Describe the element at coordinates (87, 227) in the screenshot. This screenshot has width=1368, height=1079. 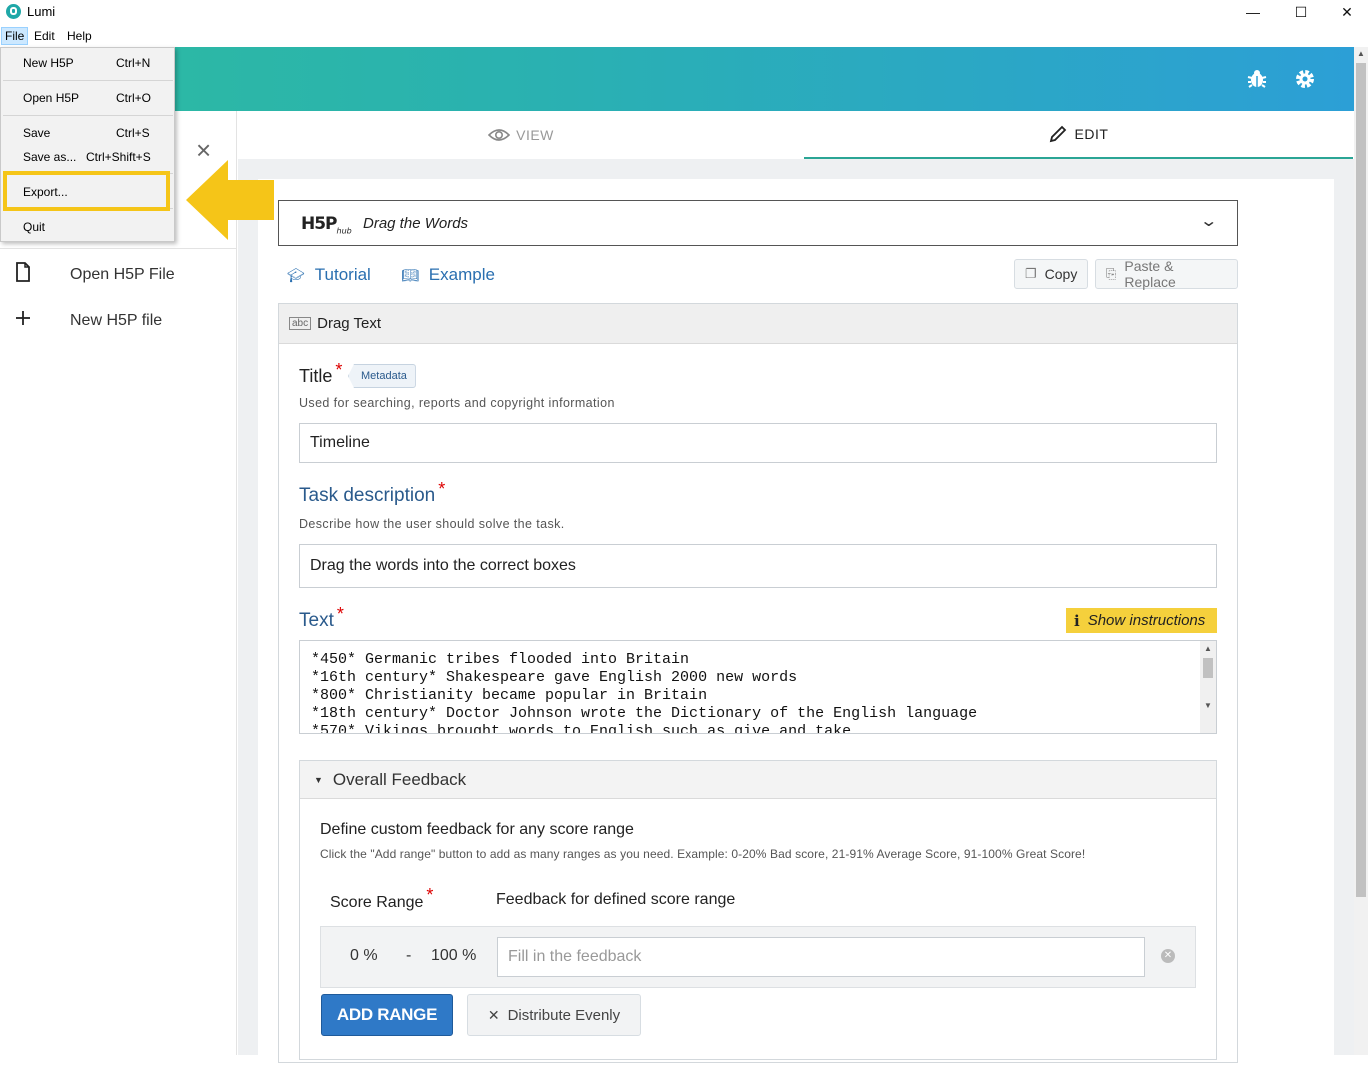
I see `menu-item-quit: Quit` at that location.